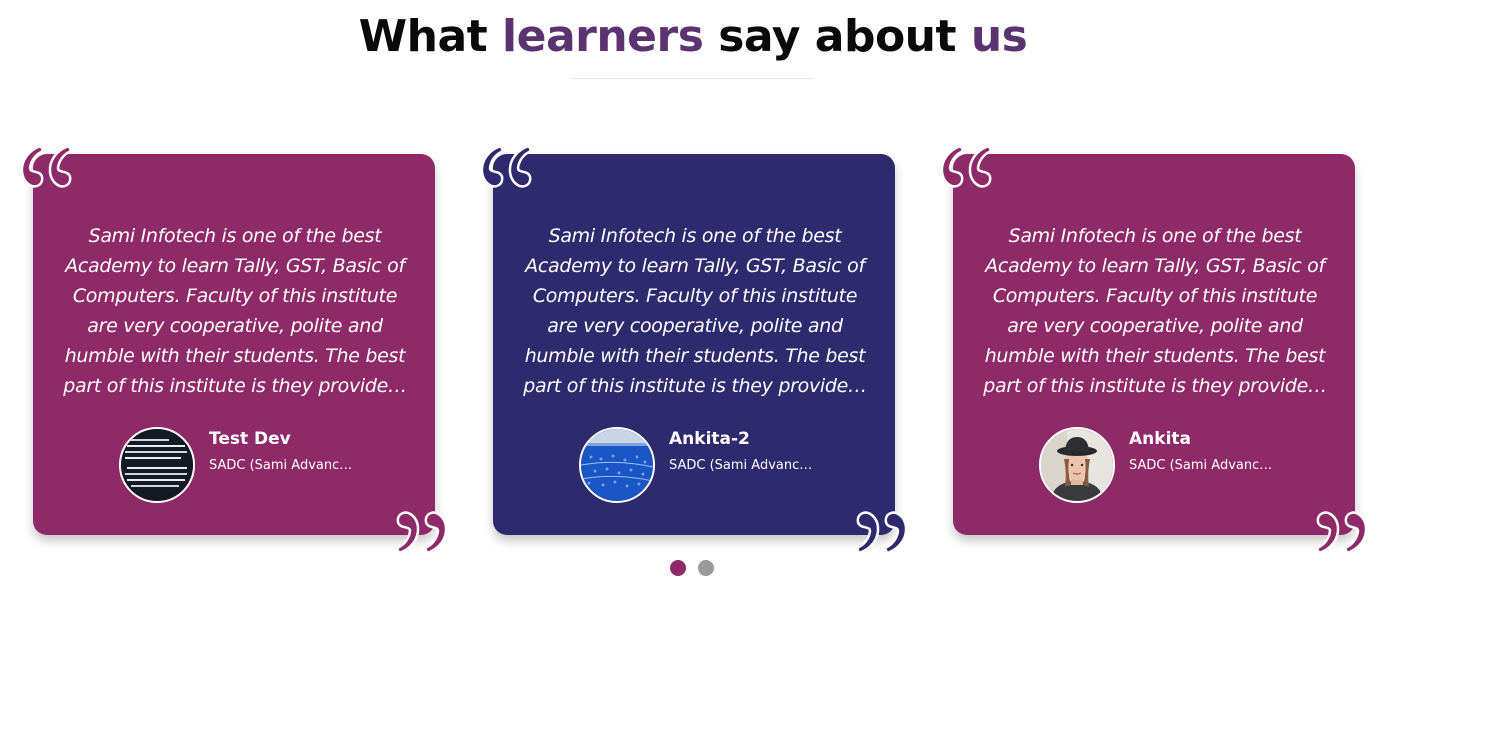  What do you see at coordinates (1077, 465) in the screenshot?
I see `woman-portrait-avatar` at bounding box center [1077, 465].